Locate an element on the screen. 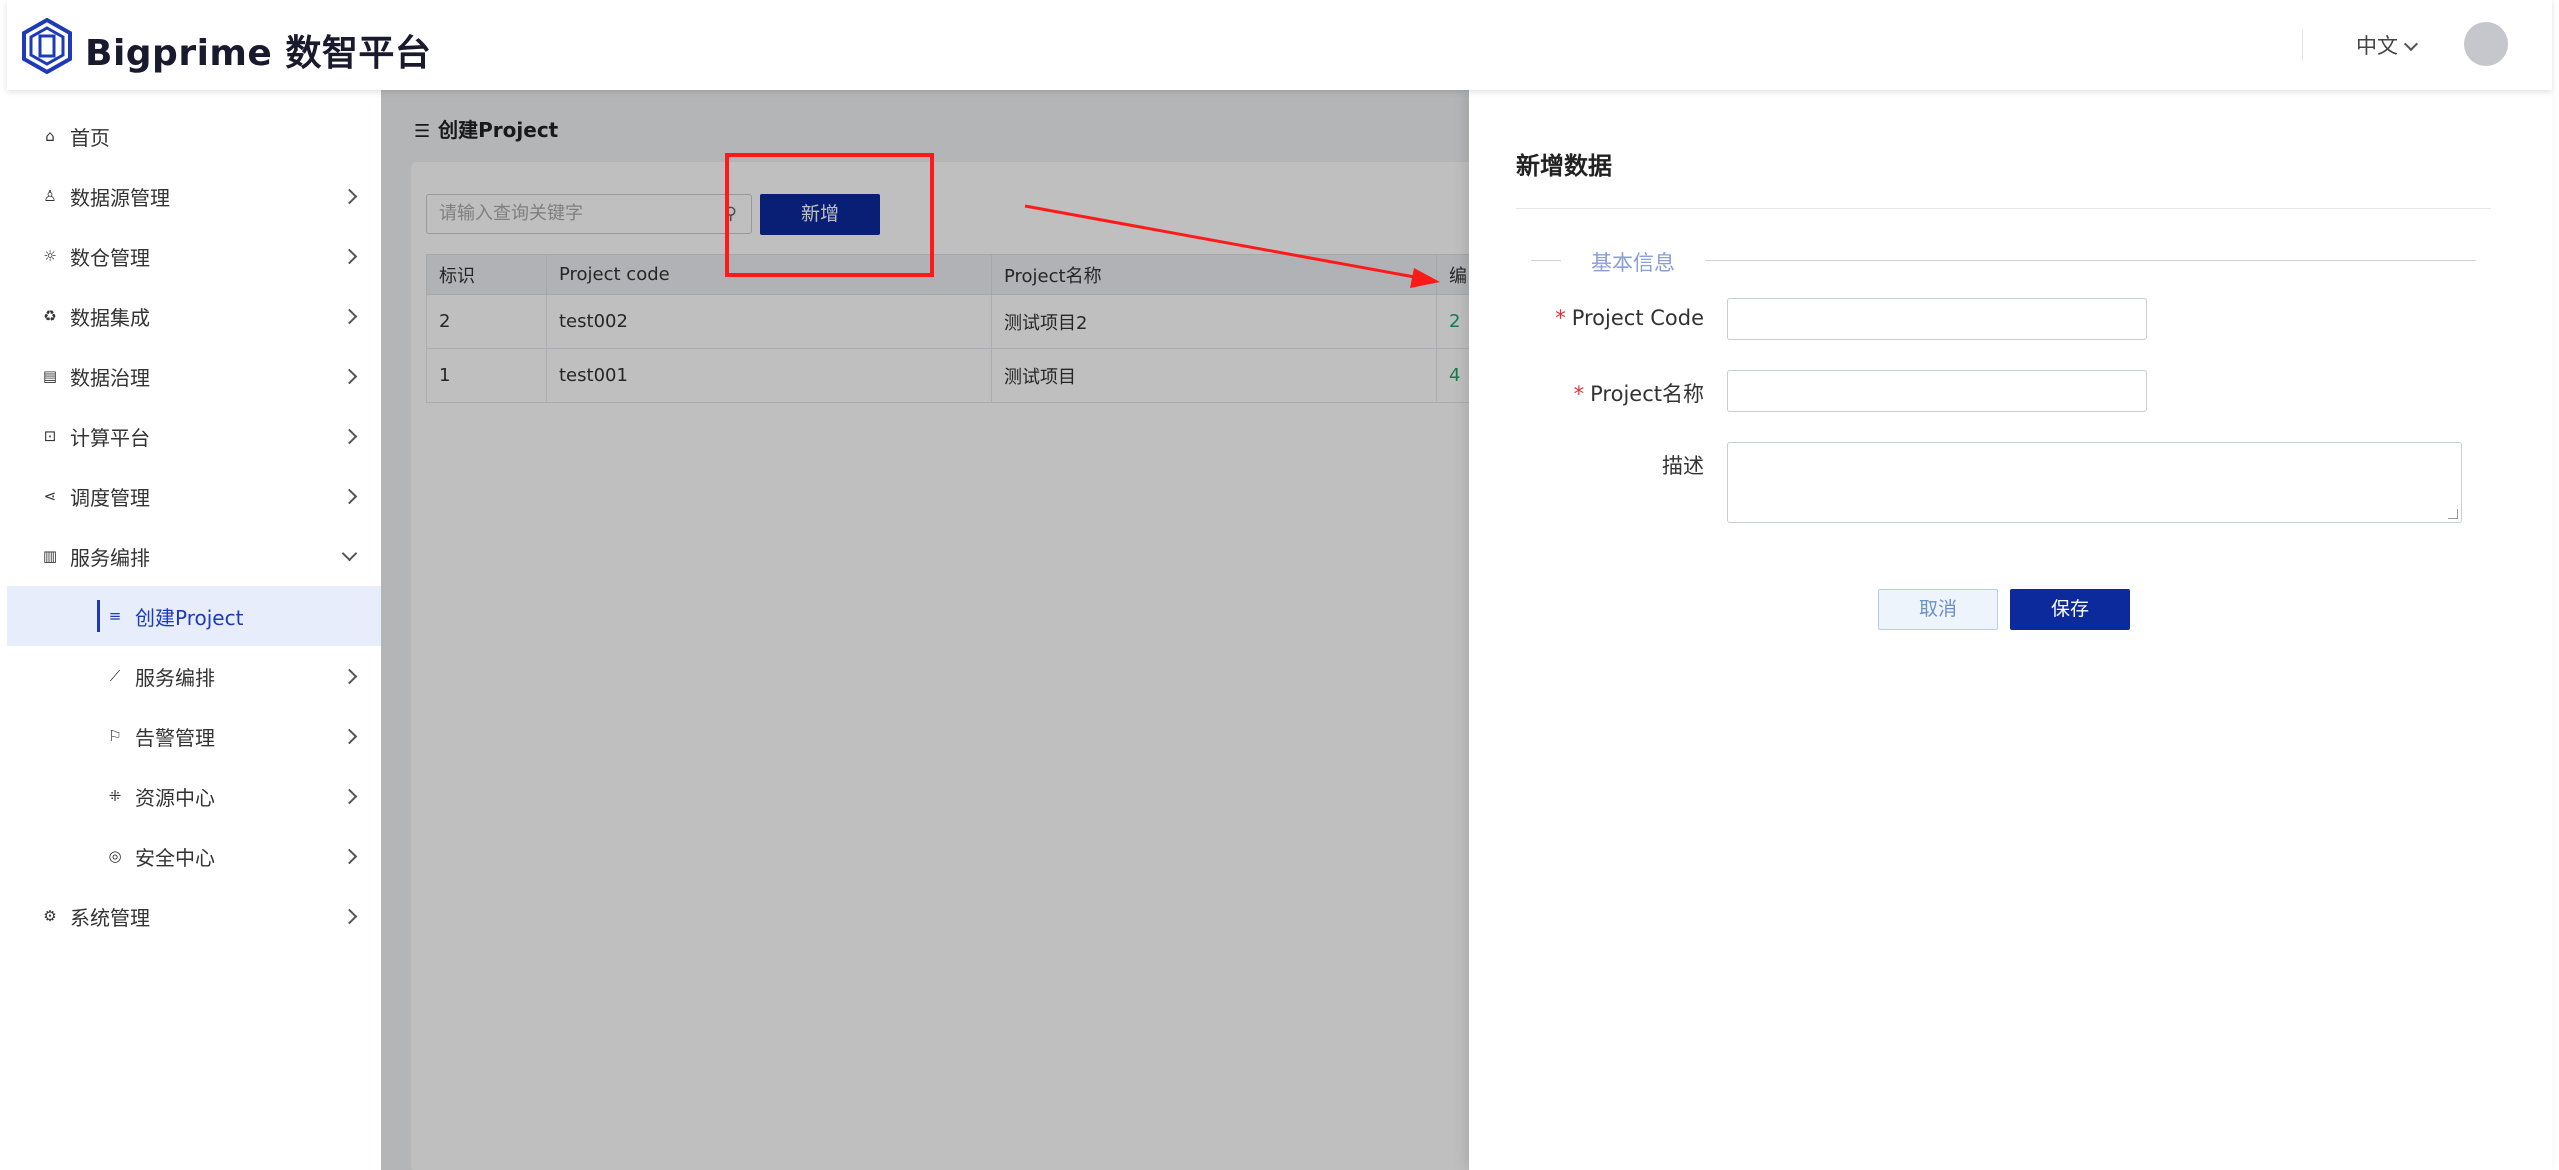  avatar is located at coordinates (2486, 44).